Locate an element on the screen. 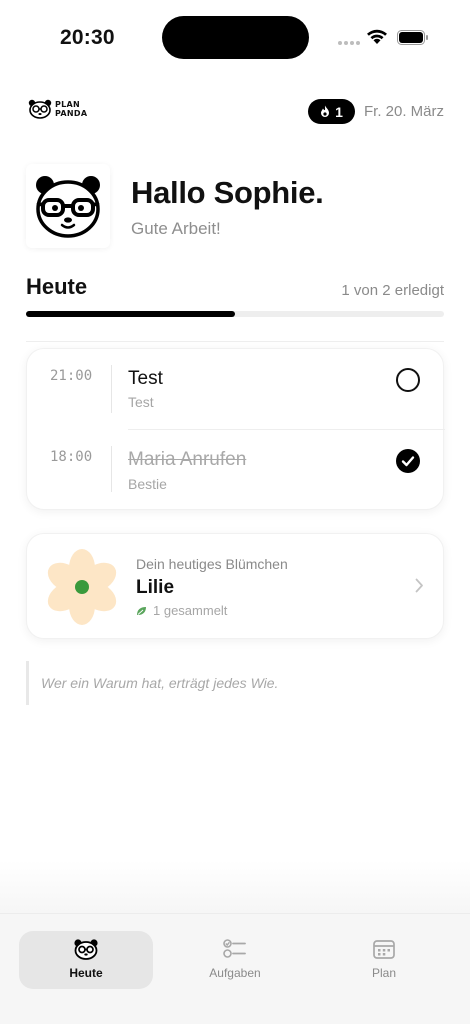 This screenshot has width=470, height=1024. tab-bar: Heute Aufgaben Plan is located at coordinates (235, 968).